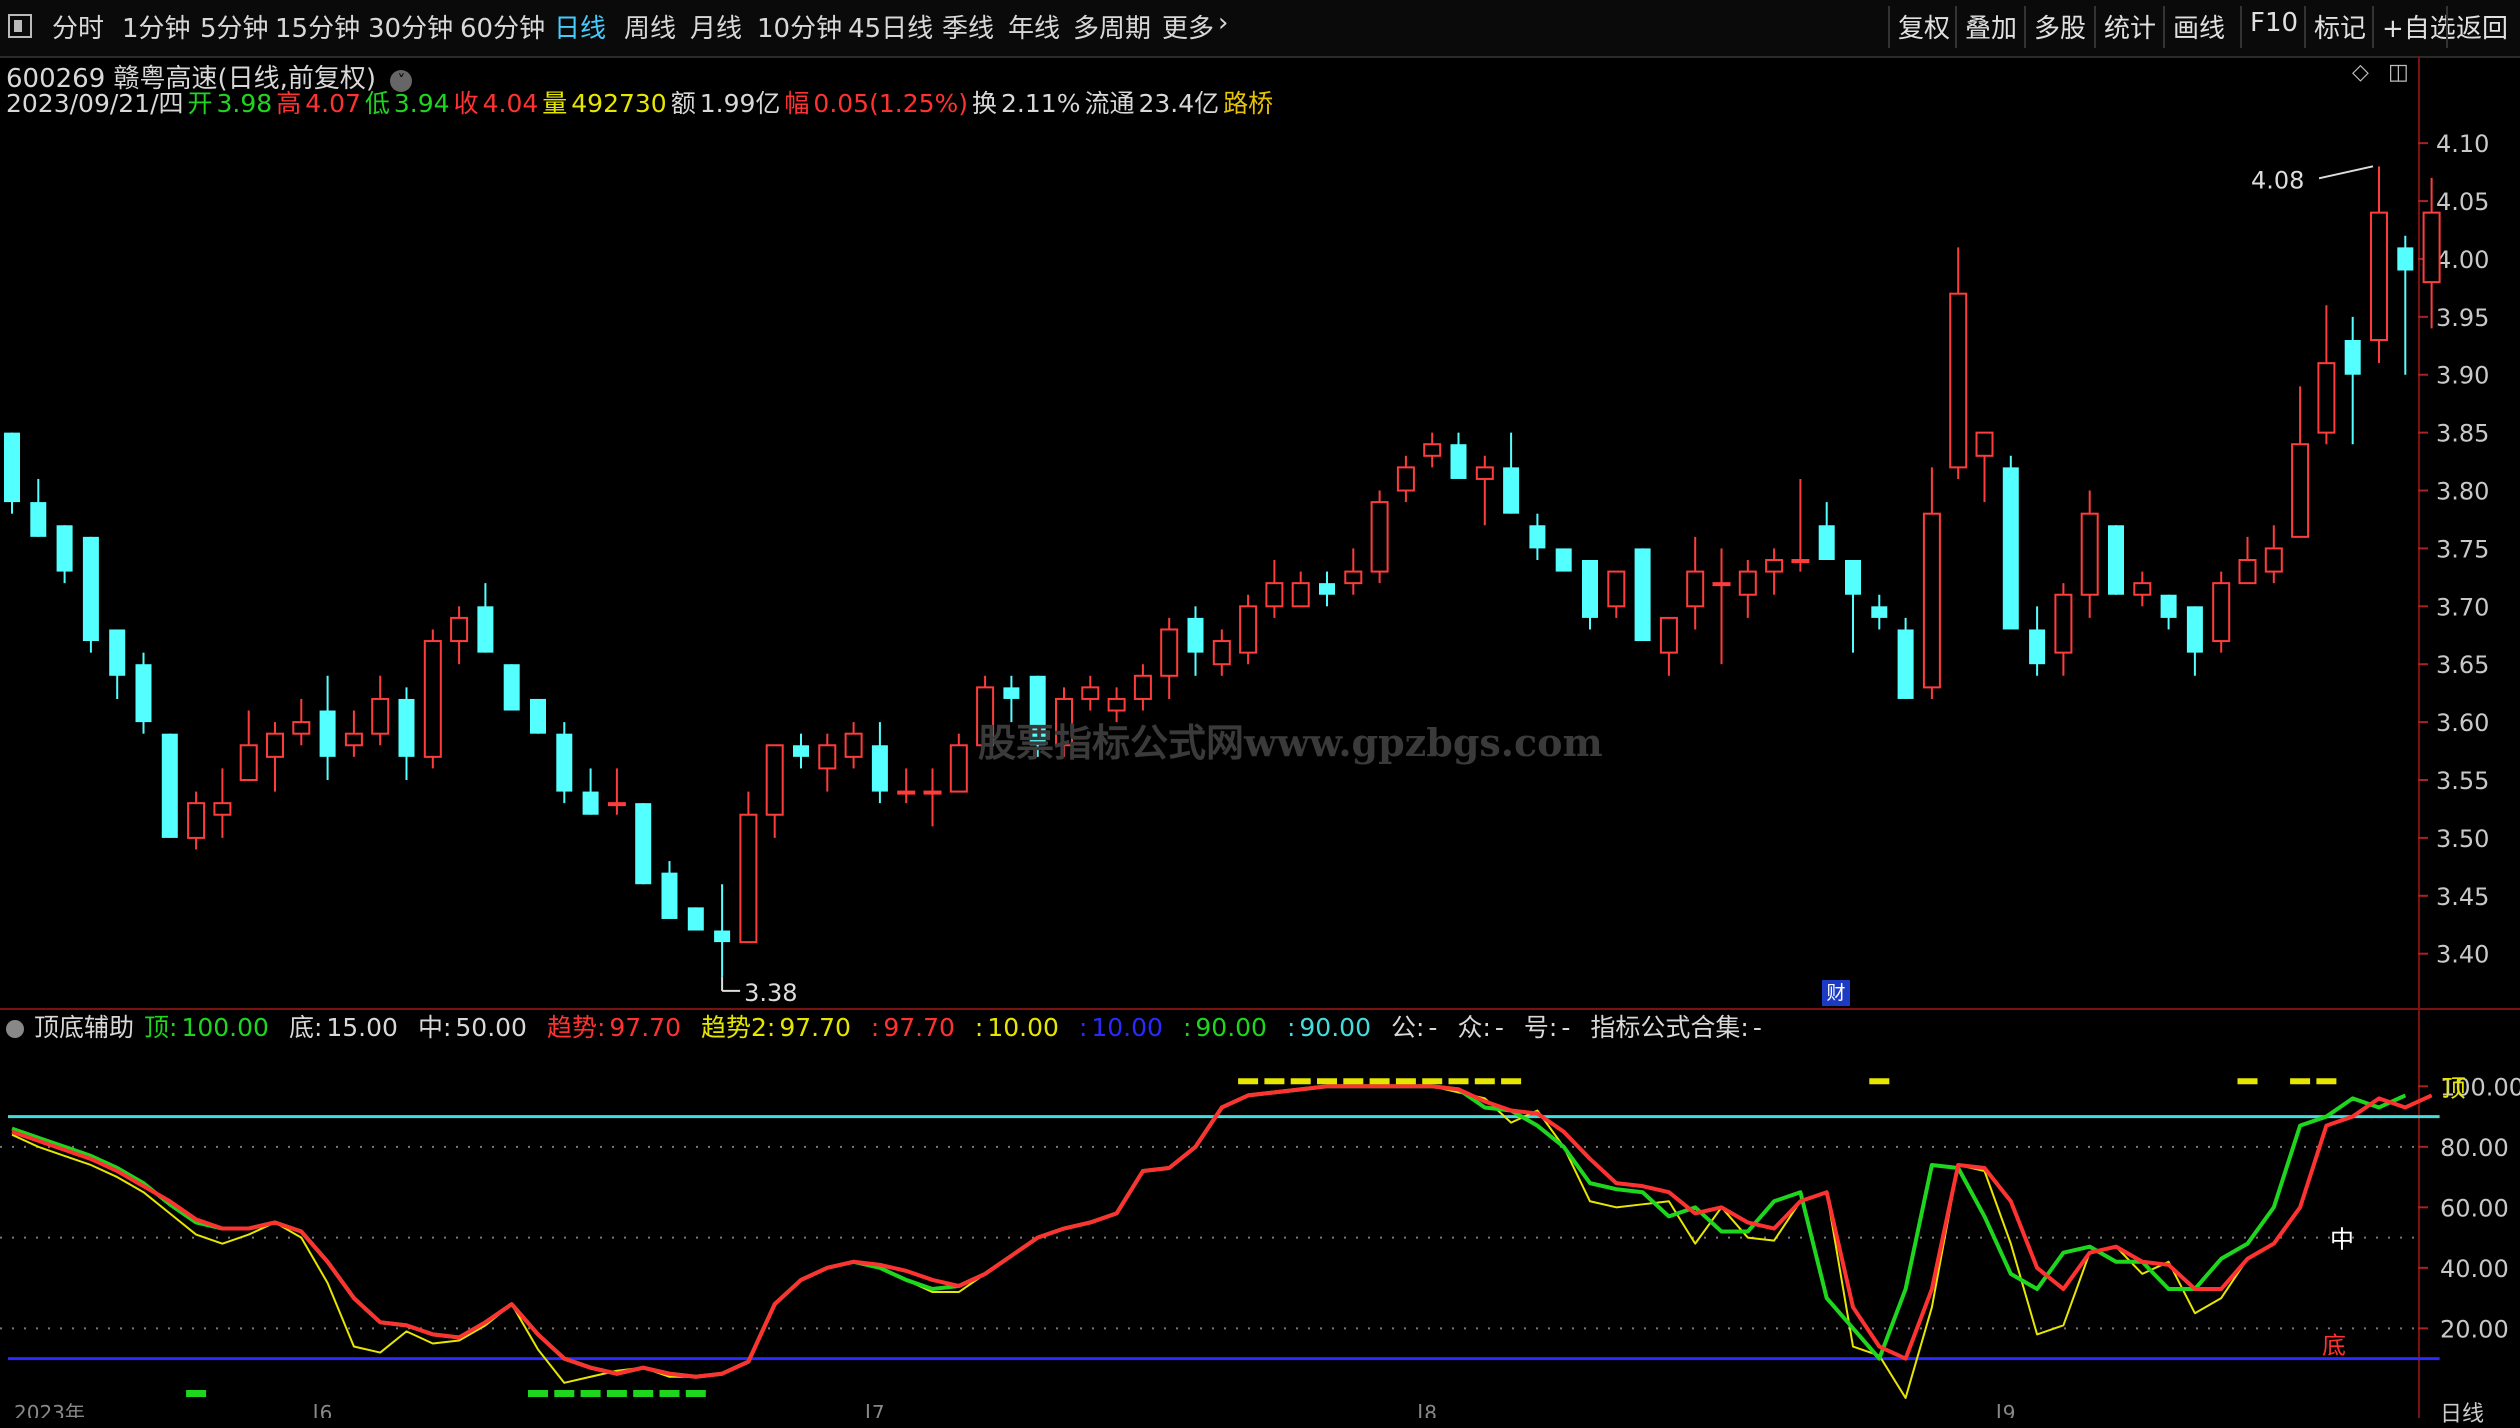 The width and height of the screenshot is (2520, 1428). Describe the element at coordinates (878, 1409) in the screenshot. I see `month-label: 7` at that location.